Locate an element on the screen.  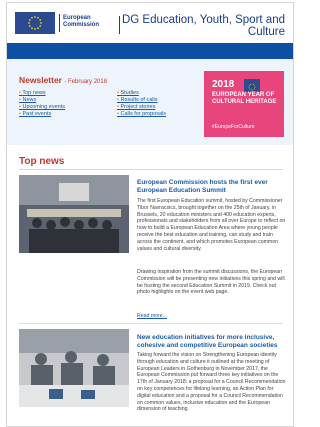
nav-link-past-events: Past events is located at coordinates (42, 114).